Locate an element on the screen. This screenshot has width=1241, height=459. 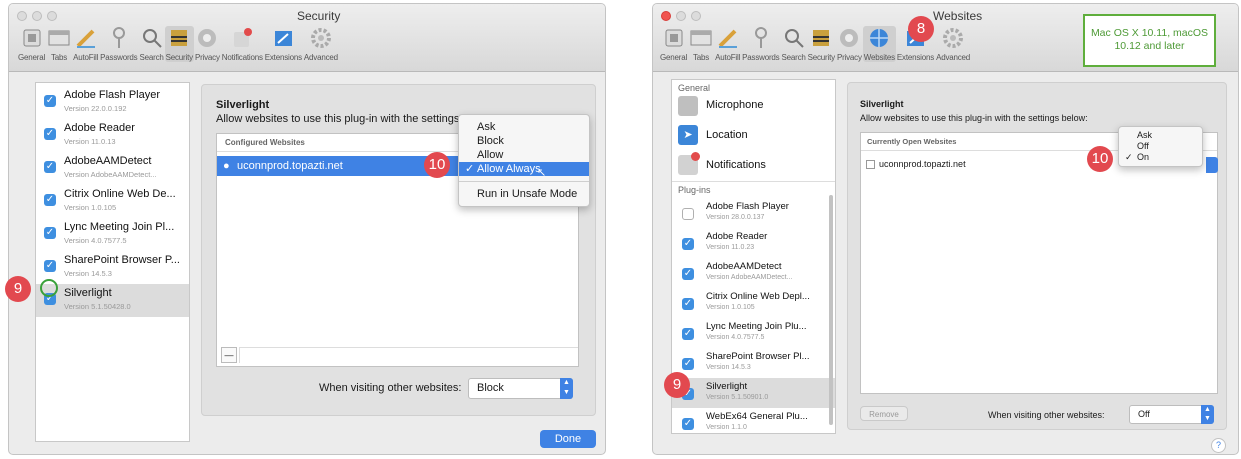
remove-button: — is located at coordinates (229, 355).